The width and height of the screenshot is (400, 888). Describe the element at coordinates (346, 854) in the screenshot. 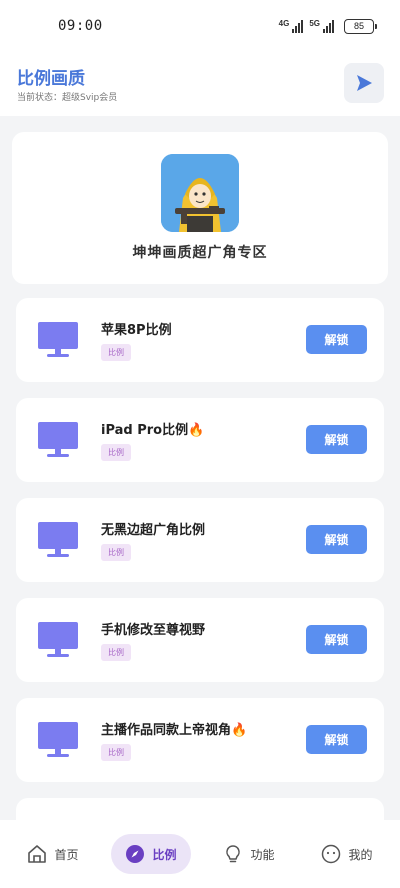

I see `nav-tab-profile: 我的` at that location.